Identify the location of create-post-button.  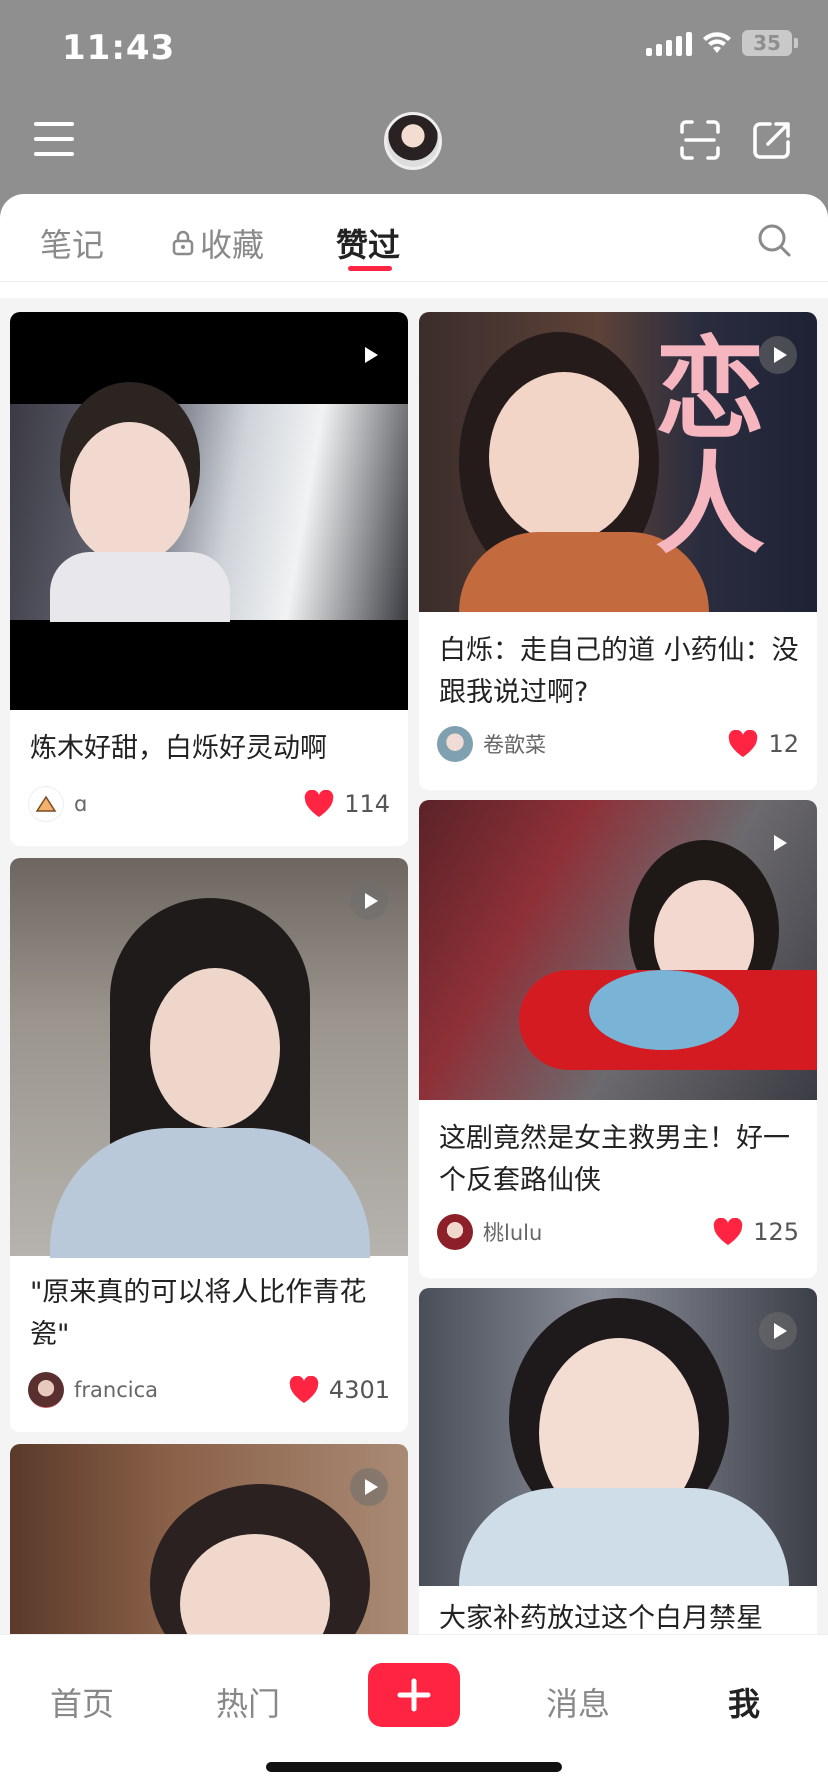
(414, 1695).